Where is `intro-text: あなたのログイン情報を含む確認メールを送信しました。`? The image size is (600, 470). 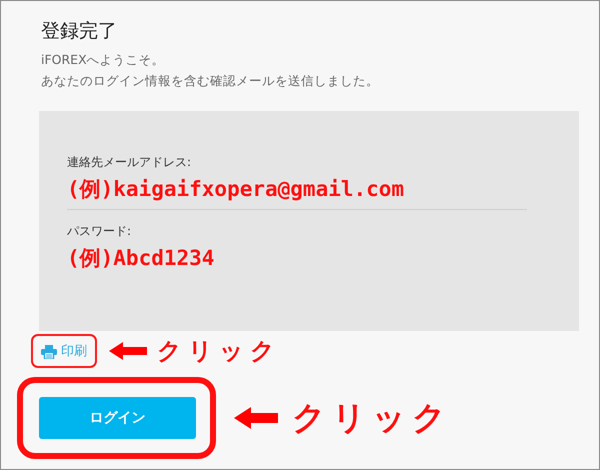
intro-text: あなたのログイン情報を含む確認メールを送信しました。 is located at coordinates (210, 81).